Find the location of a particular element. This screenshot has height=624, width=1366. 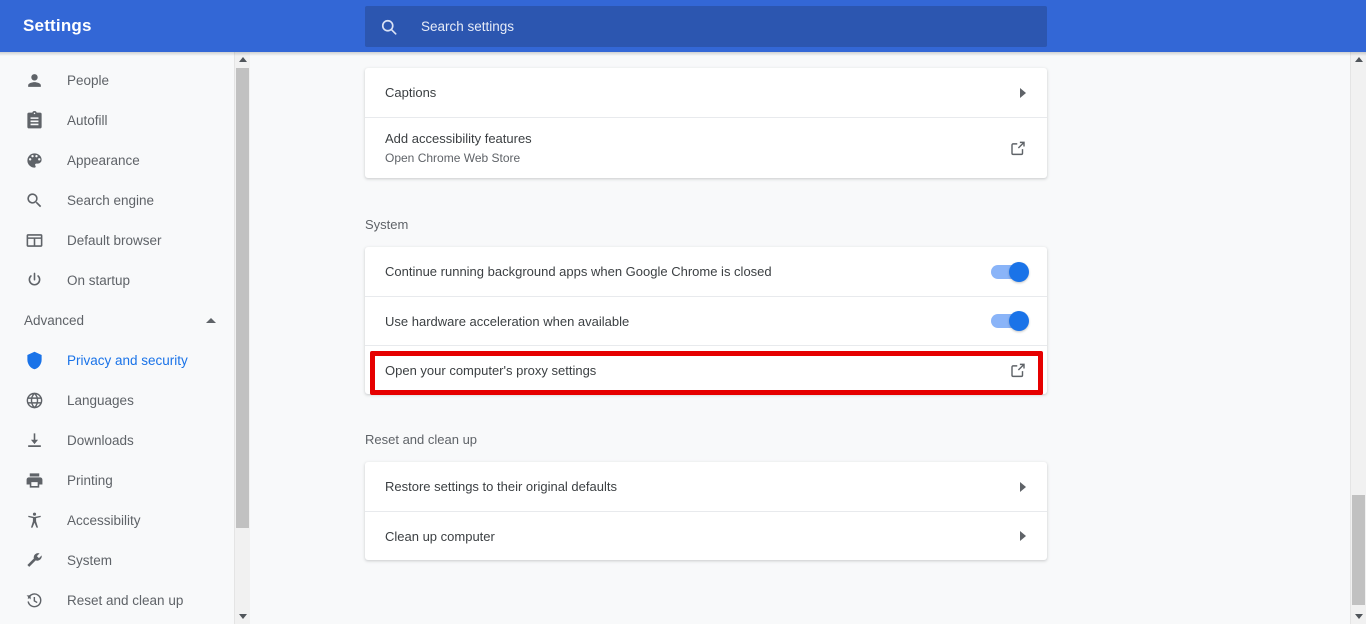

row-title: Use hardware acceleration when available is located at coordinates (507, 321).